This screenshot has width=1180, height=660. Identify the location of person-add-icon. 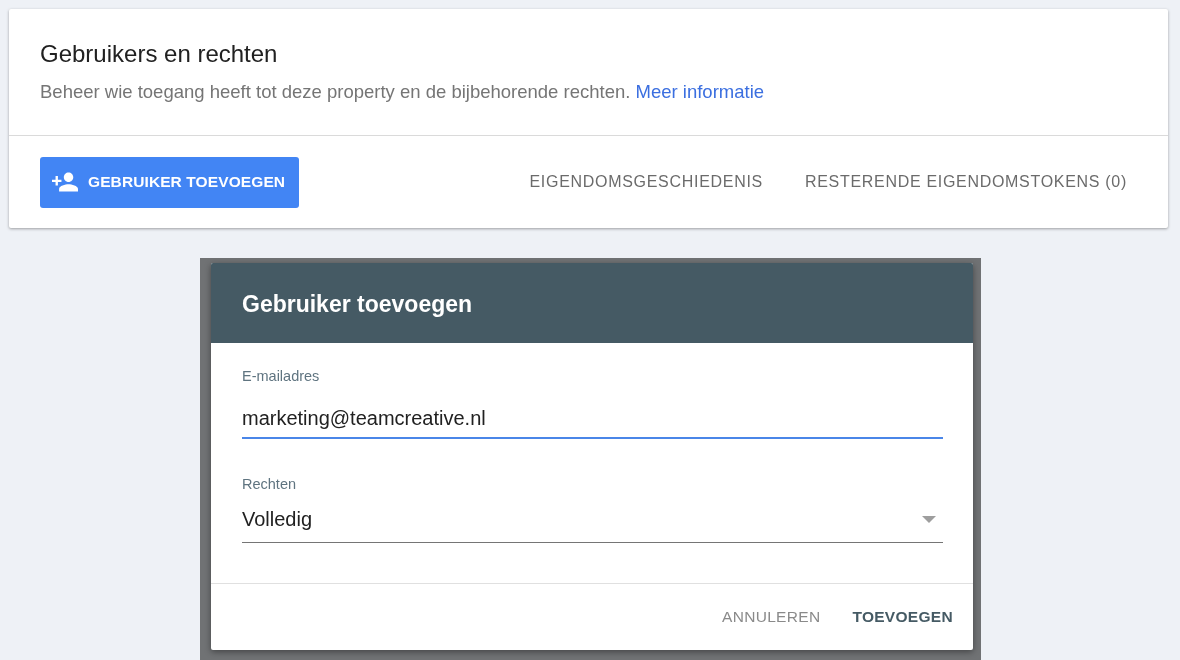
(65, 182).